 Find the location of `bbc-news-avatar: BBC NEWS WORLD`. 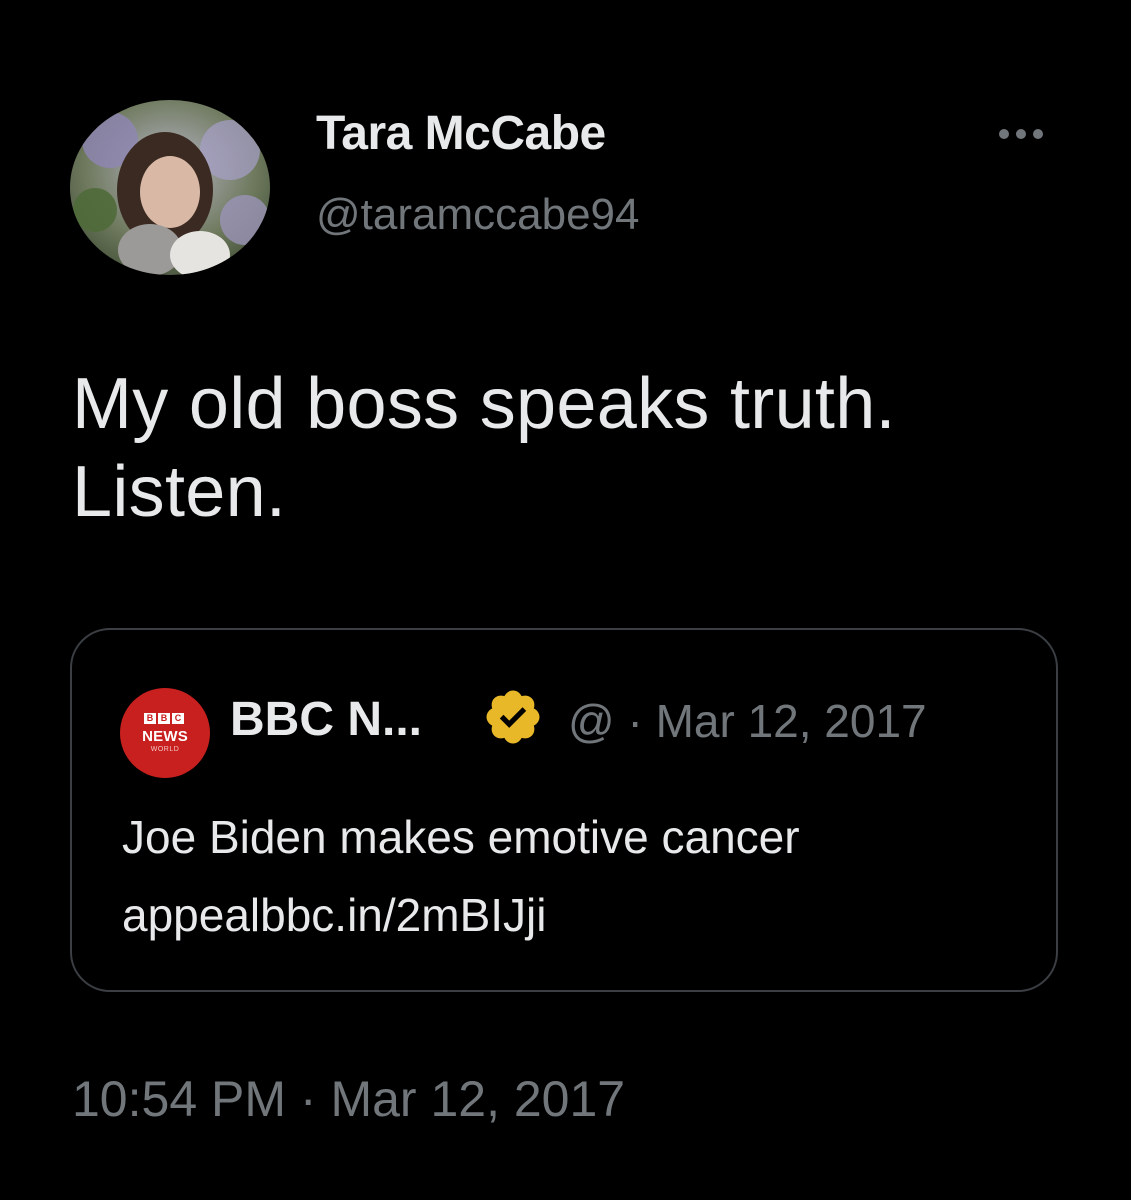

bbc-news-avatar: BBC NEWS WORLD is located at coordinates (165, 733).